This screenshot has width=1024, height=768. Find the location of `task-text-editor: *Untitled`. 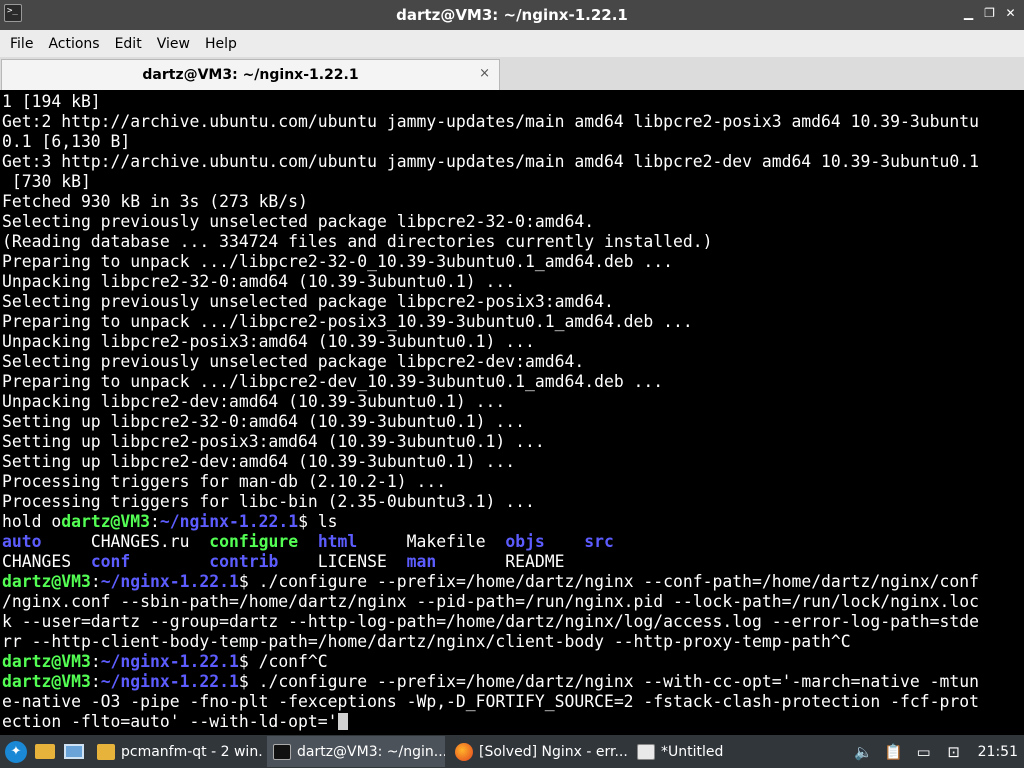

task-text-editor: *Untitled is located at coordinates (696, 751).